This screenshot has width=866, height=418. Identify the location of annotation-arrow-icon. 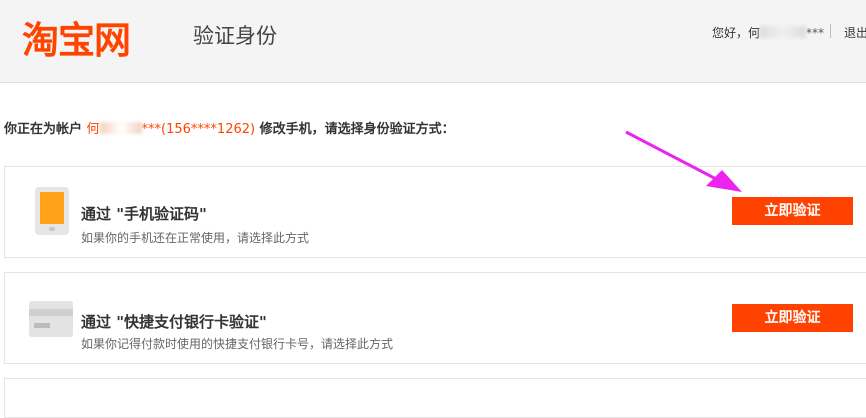
(683, 161).